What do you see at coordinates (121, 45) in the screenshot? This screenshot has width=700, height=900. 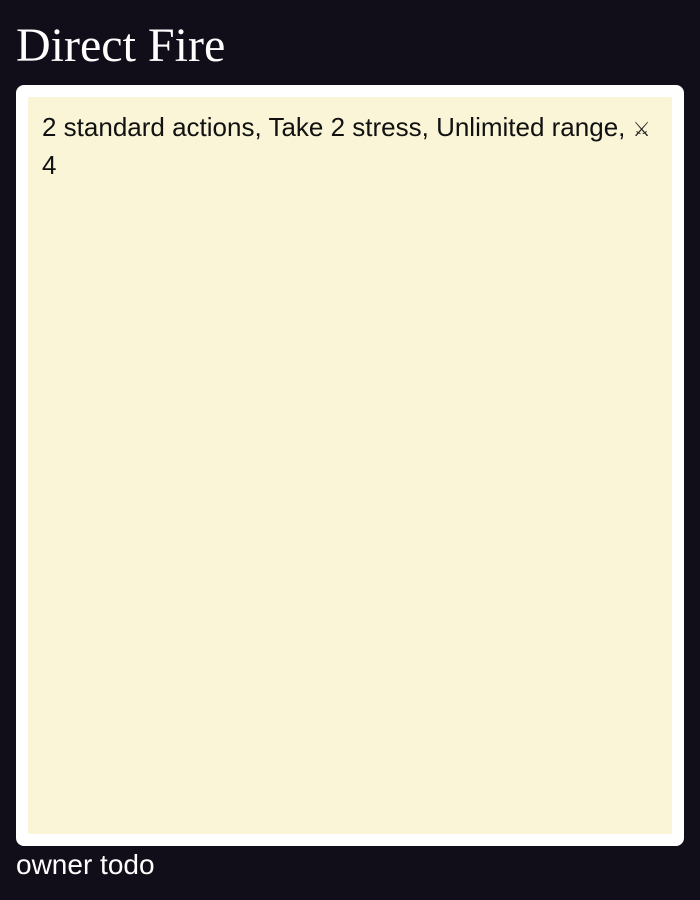 I see `card-title: Direct Fire` at bounding box center [121, 45].